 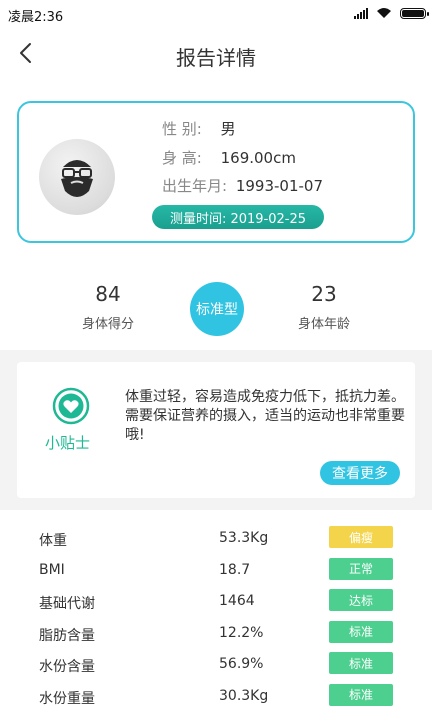 I want to click on metric-name: 水份含量, so click(x=67, y=667).